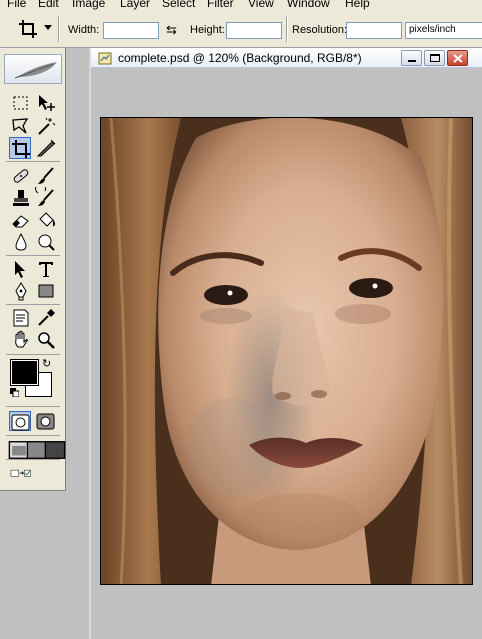  Describe the element at coordinates (46, 340) in the screenshot. I see `zoom-tool-icon` at that location.